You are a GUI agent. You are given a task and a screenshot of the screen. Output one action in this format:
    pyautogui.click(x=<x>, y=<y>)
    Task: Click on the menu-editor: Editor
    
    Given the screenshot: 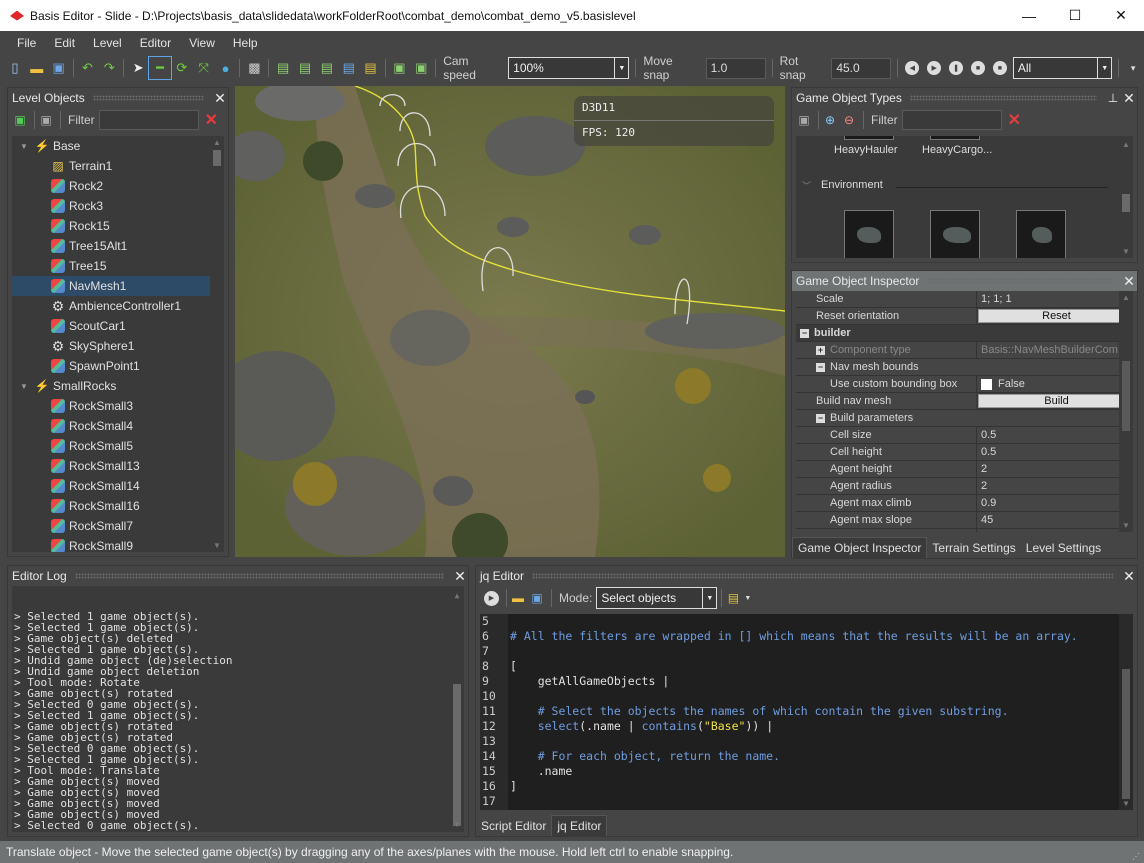 What is the action you would take?
    pyautogui.click(x=155, y=43)
    